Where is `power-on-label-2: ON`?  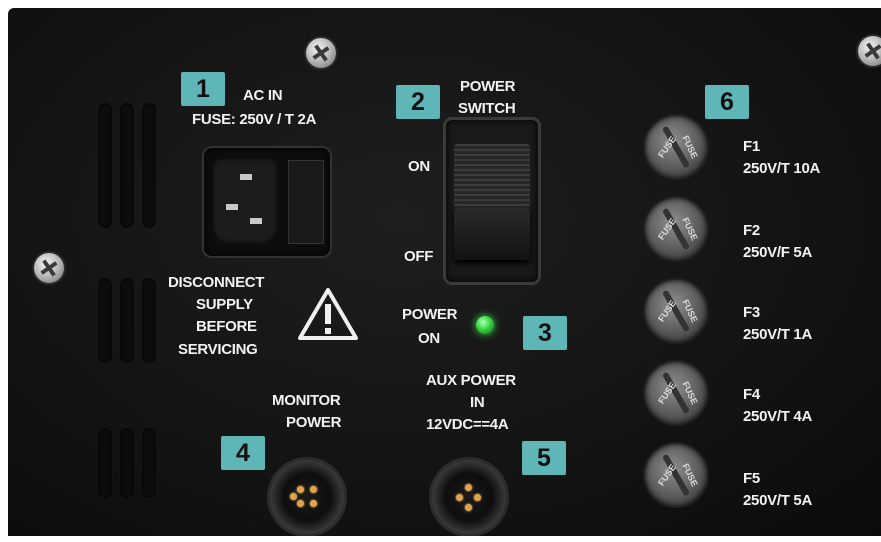
power-on-label-2: ON is located at coordinates (429, 338).